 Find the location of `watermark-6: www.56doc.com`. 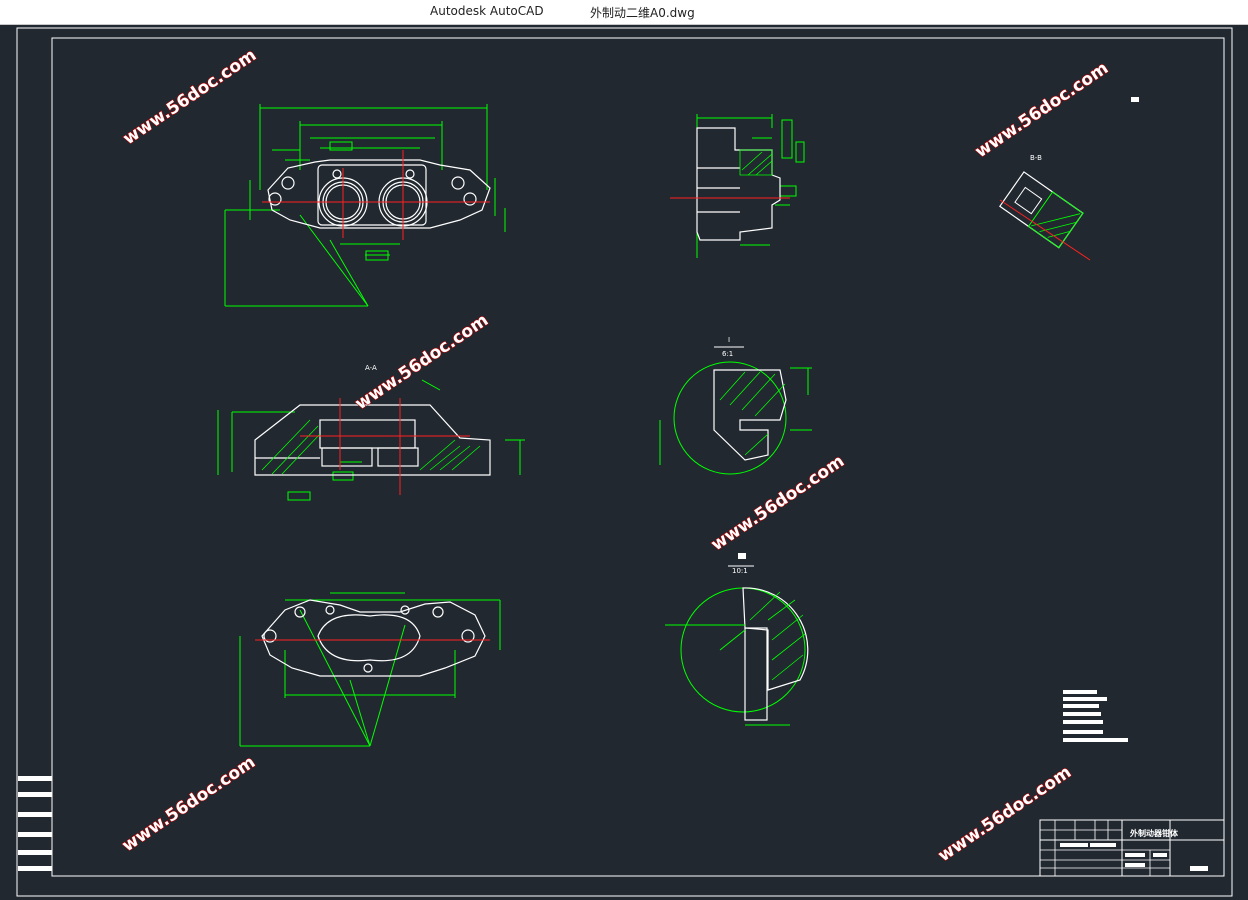

watermark-6: www.56doc.com is located at coordinates (1005, 814).